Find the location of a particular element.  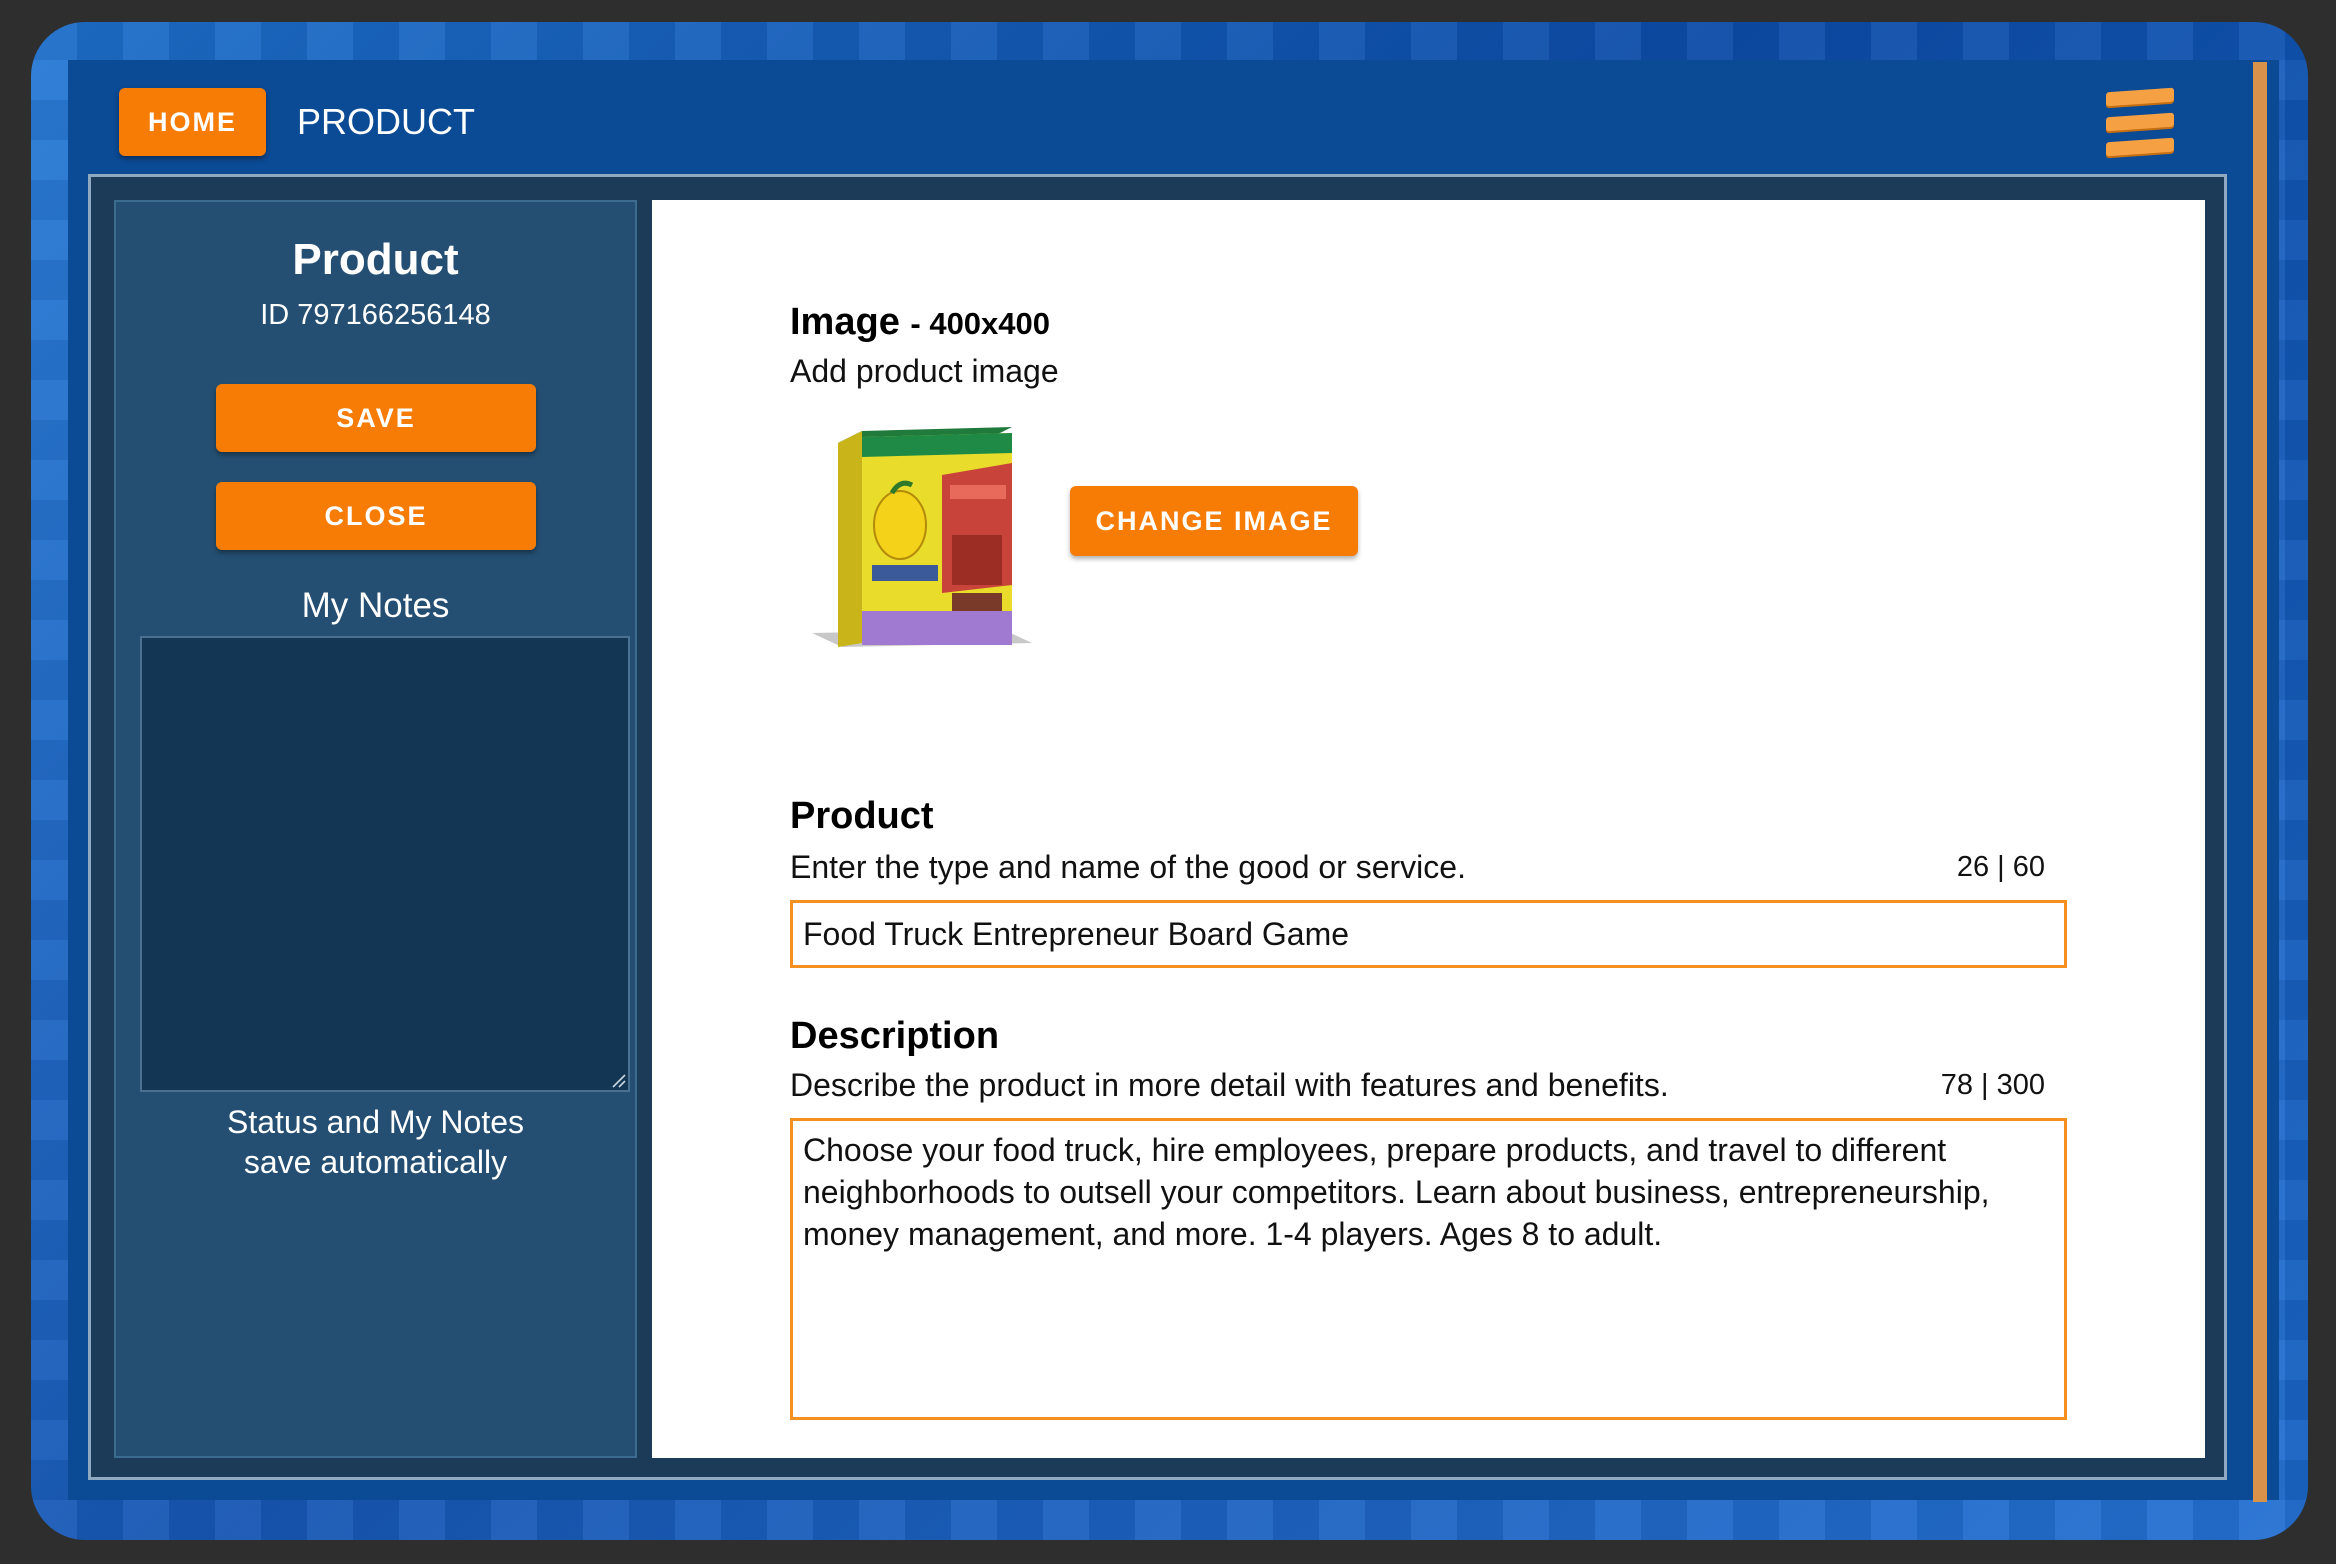

product-section-title: Product is located at coordinates (862, 816).